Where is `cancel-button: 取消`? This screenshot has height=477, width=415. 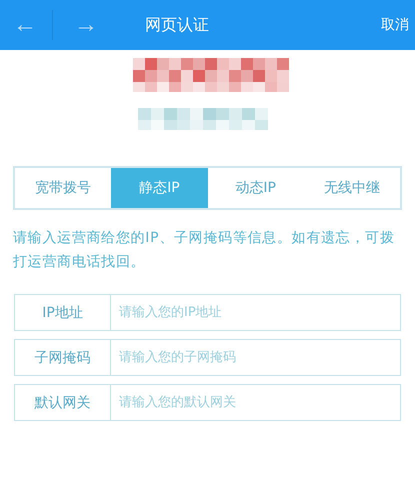
cancel-button: 取消 is located at coordinates (398, 25).